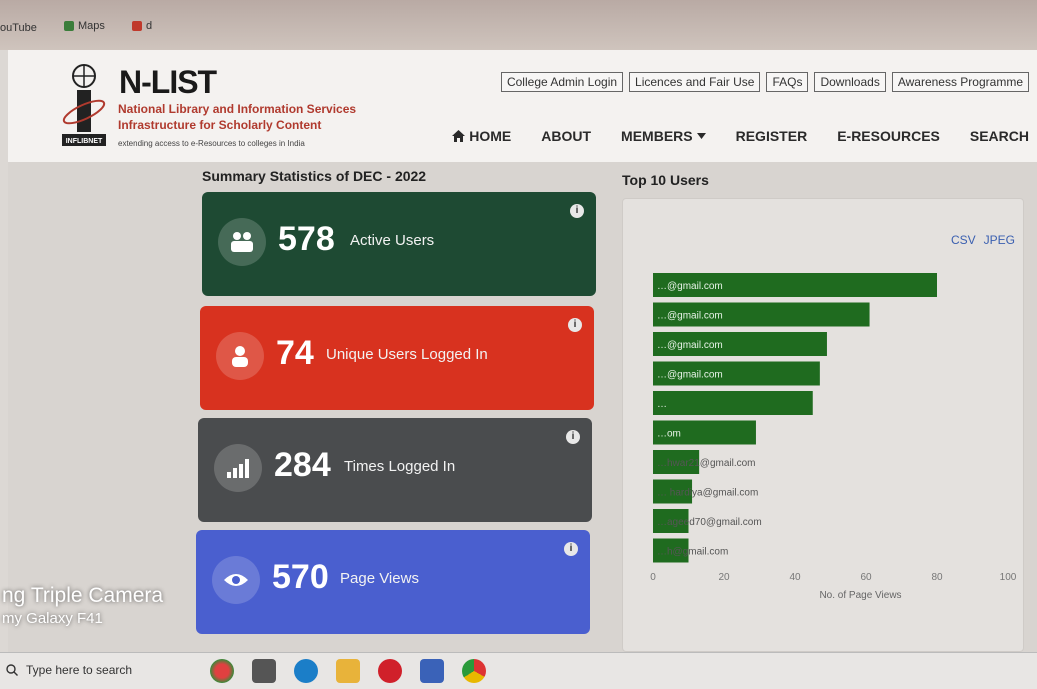 This screenshot has width=1037, height=689. What do you see at coordinates (562, 82) in the screenshot?
I see `college-admin-login-link: College Admin Login` at bounding box center [562, 82].